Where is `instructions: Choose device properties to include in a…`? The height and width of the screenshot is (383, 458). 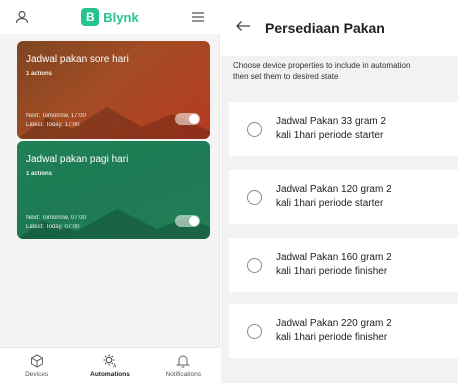 instructions: Choose device properties to include in a… is located at coordinates (339, 71).